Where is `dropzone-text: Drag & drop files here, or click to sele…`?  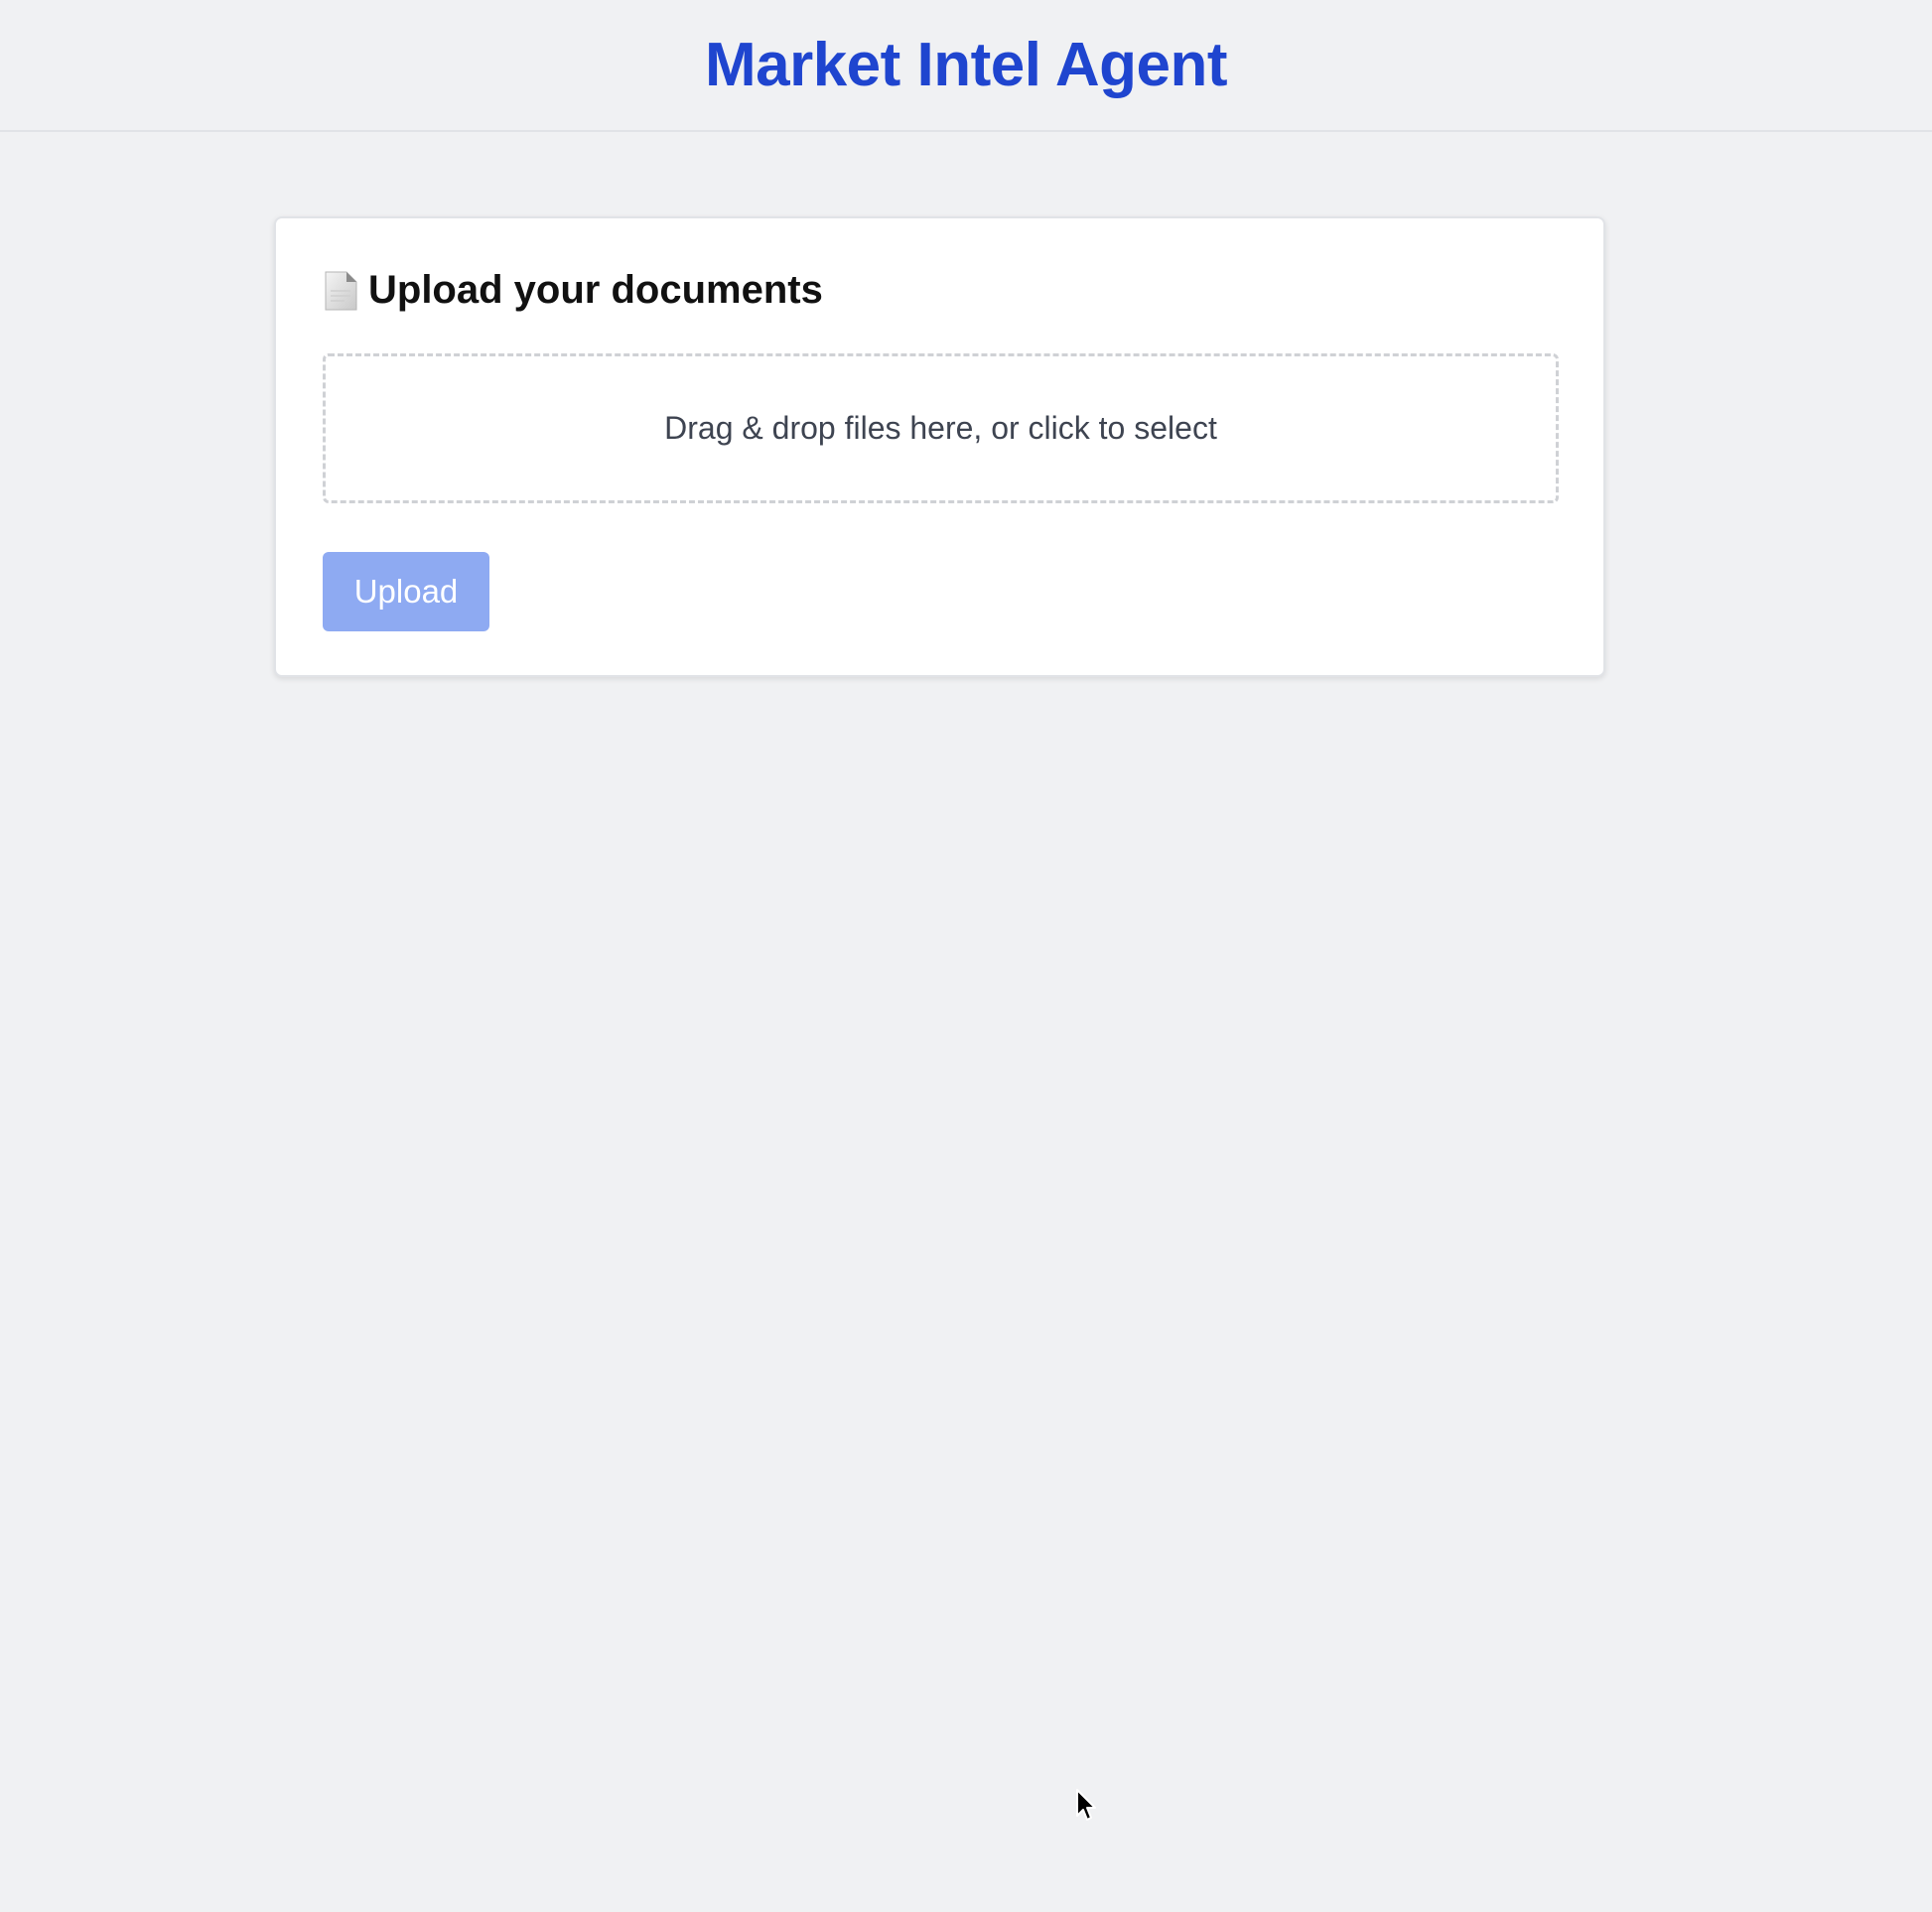 dropzone-text: Drag & drop files here, or click to sele… is located at coordinates (941, 428).